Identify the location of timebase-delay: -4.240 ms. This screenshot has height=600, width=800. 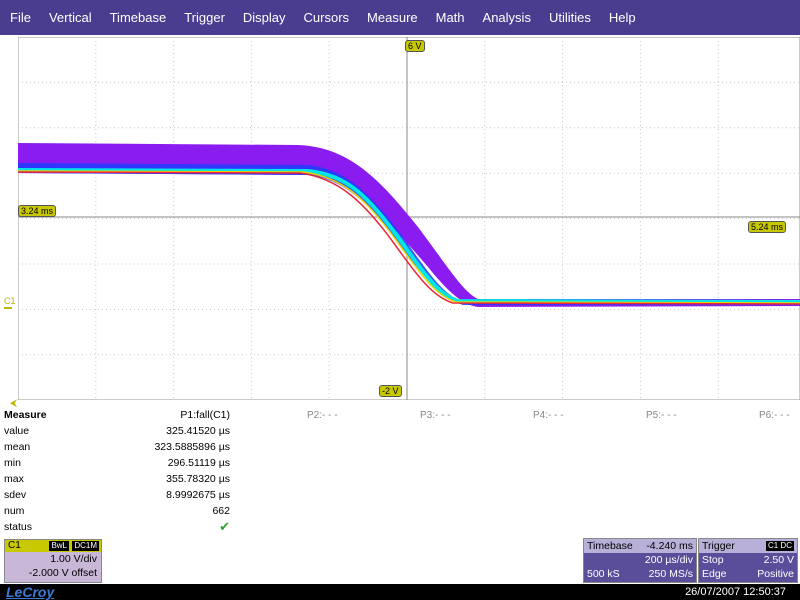
(669, 546).